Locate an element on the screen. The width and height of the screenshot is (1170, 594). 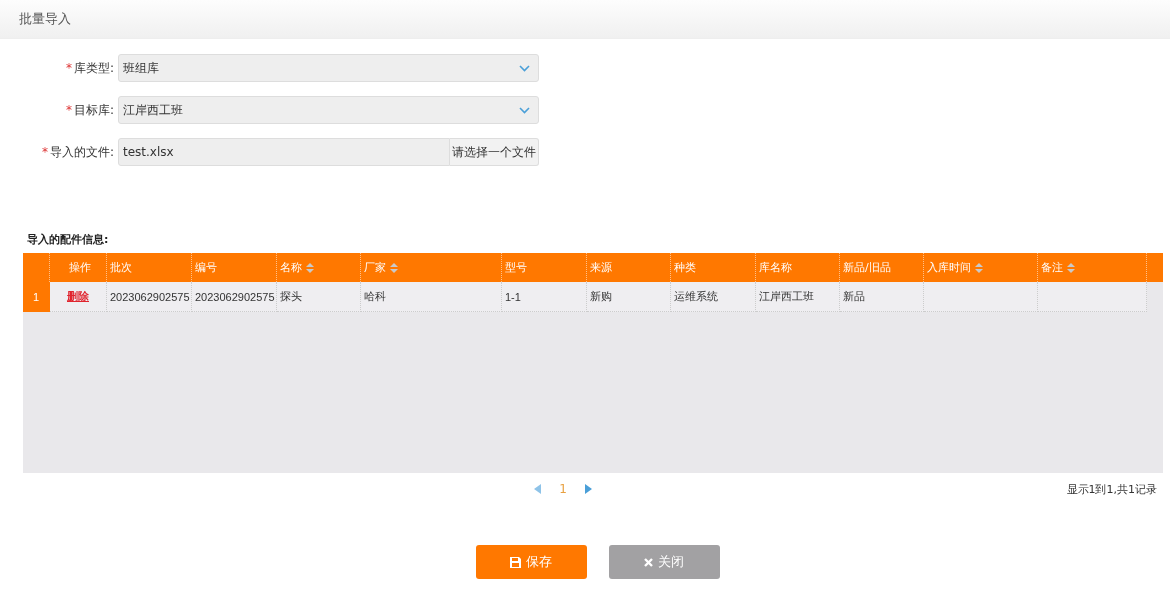
dialog-title: 批量导入 is located at coordinates (45, 19).